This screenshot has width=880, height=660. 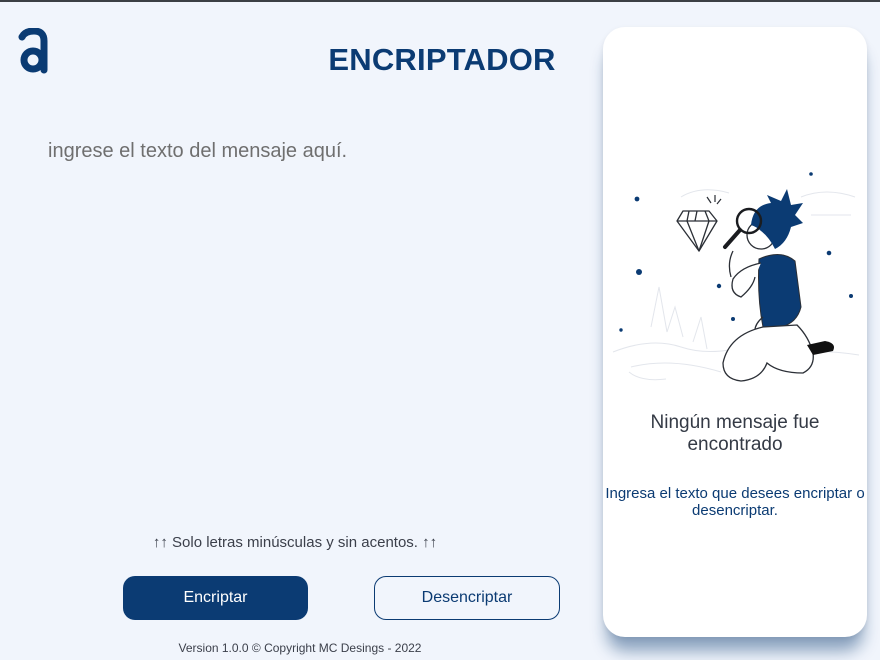 I want to click on empty-state-heading: Ningún mensaje fue encontrado, so click(x=735, y=433).